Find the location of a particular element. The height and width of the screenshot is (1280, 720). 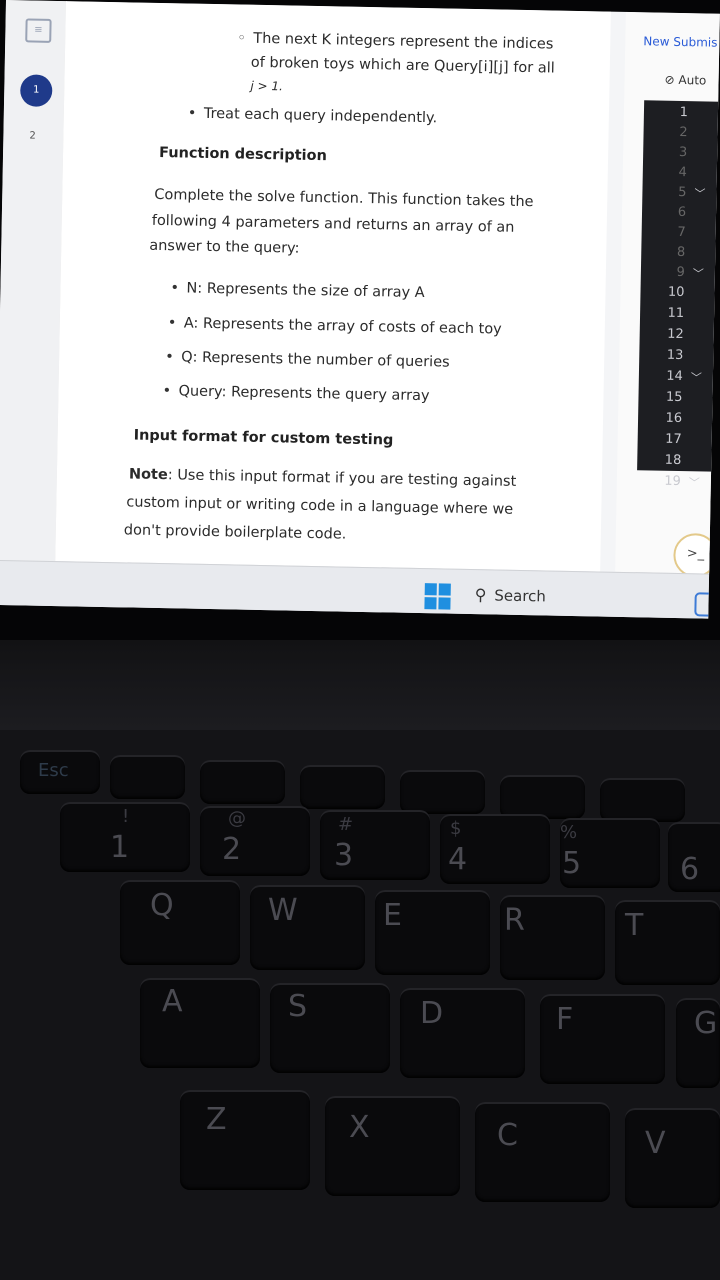

key-s: S is located at coordinates (330, 1028).